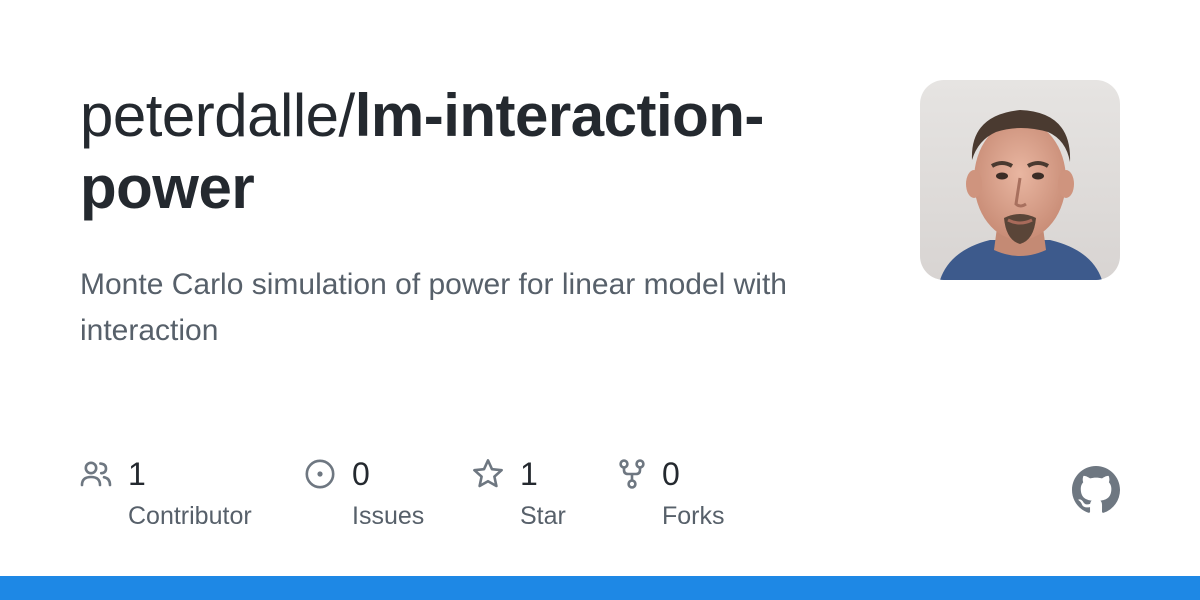 Image resolution: width=1200 pixels, height=600 pixels. What do you see at coordinates (1096, 490) in the screenshot?
I see `github-logo-icon` at bounding box center [1096, 490].